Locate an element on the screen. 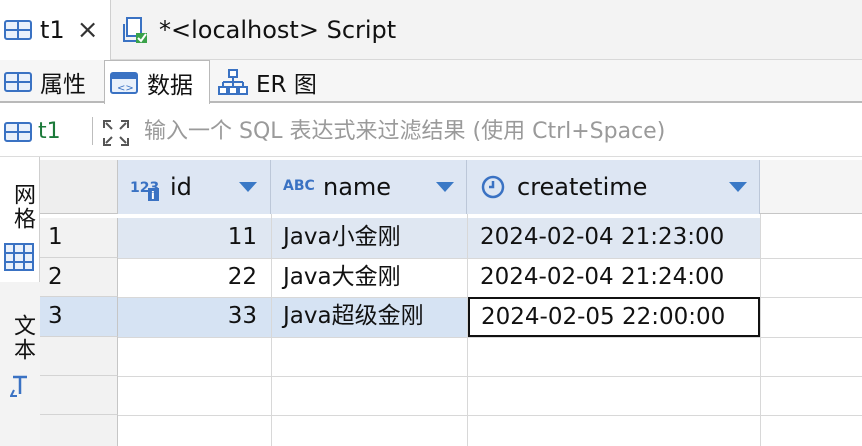 This screenshot has width=862, height=446. tab-t1: t1 × is located at coordinates (55, 30).